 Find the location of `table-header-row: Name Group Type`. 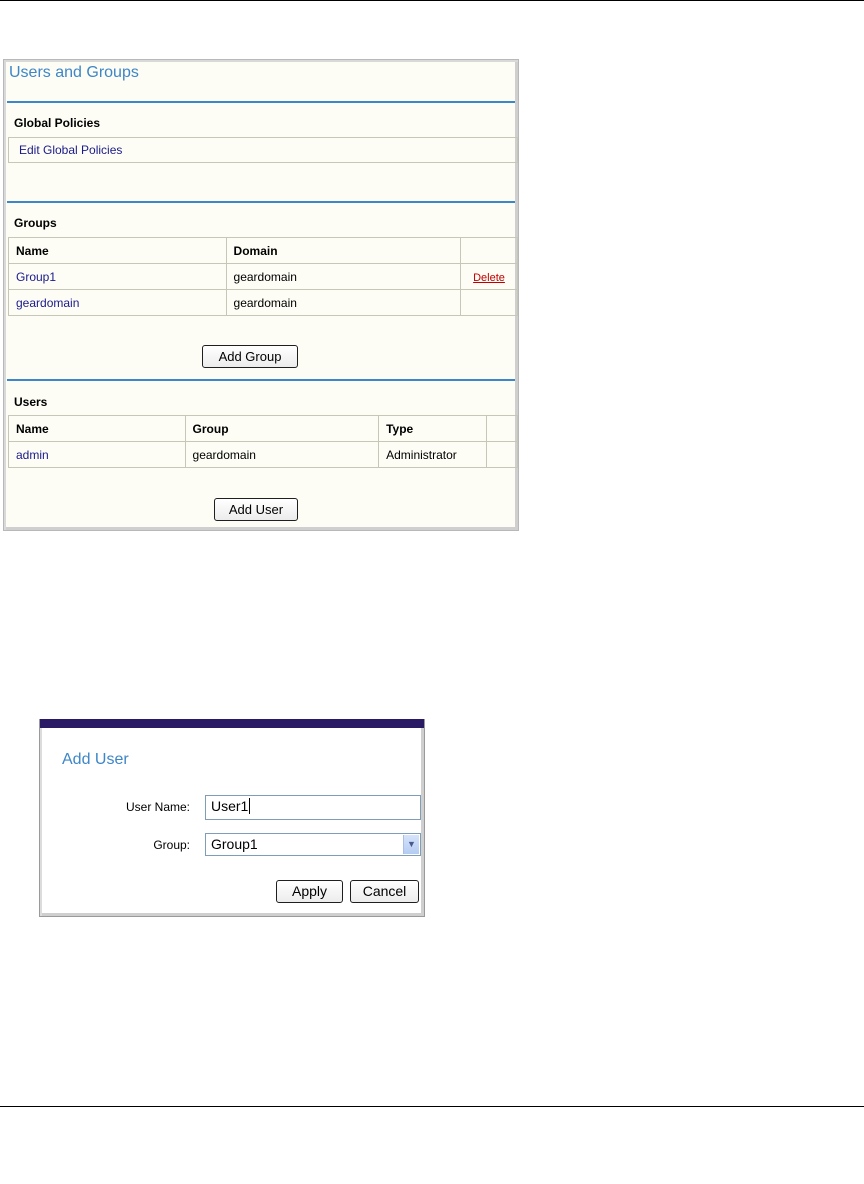

table-header-row: Name Group Type is located at coordinates (263, 428).